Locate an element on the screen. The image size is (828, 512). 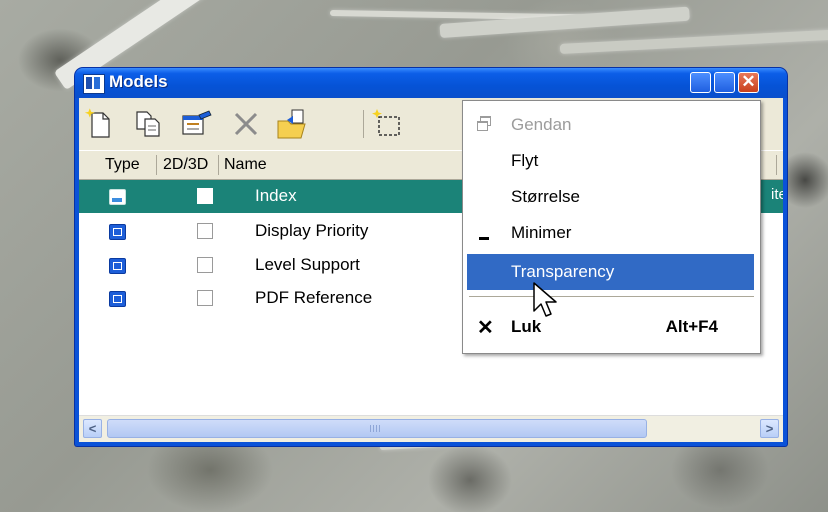
restore-icon is located at coordinates (484, 123).